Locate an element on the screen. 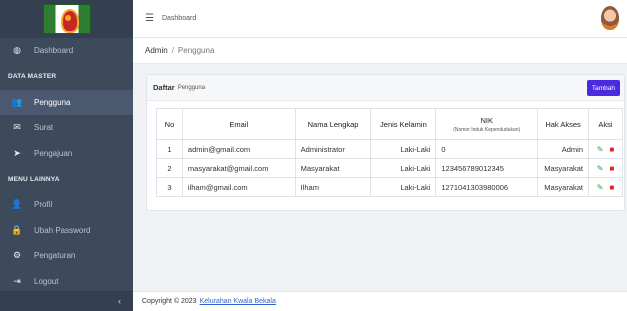 This screenshot has height=311, width=627. add-user-button: Tambah is located at coordinates (603, 88).